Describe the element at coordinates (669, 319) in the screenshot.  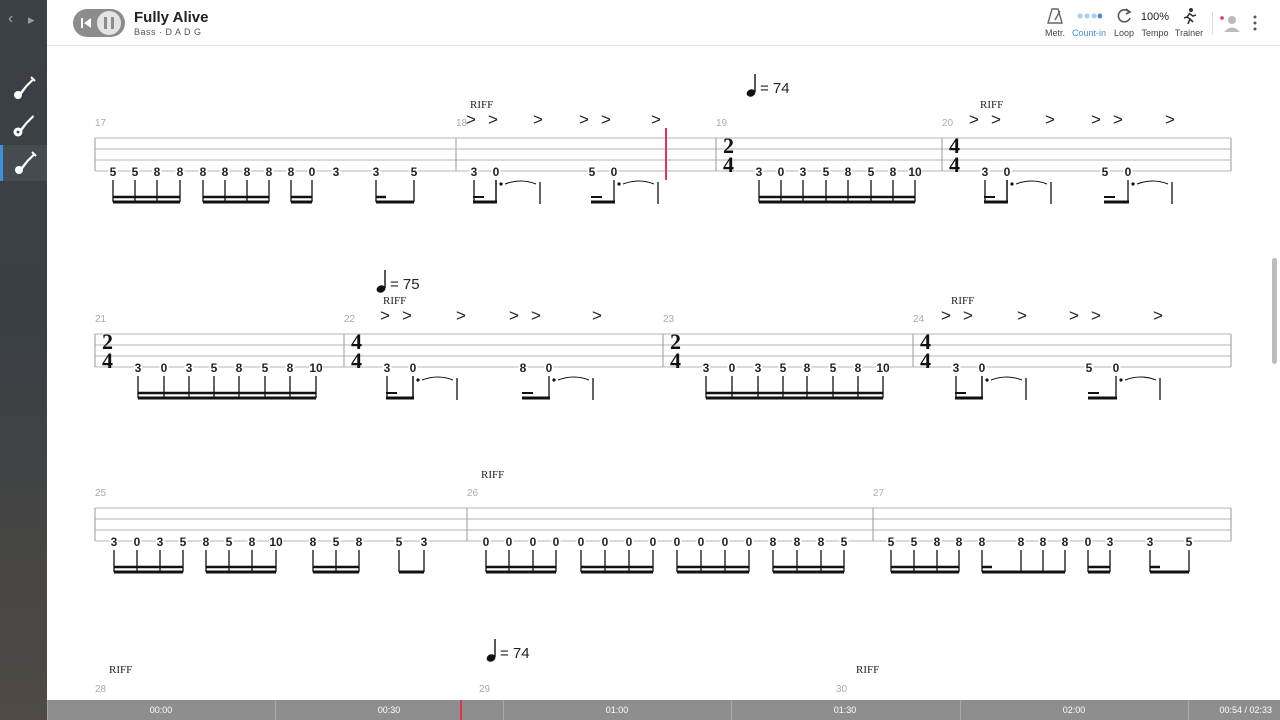
I see `measure-number: 23` at that location.